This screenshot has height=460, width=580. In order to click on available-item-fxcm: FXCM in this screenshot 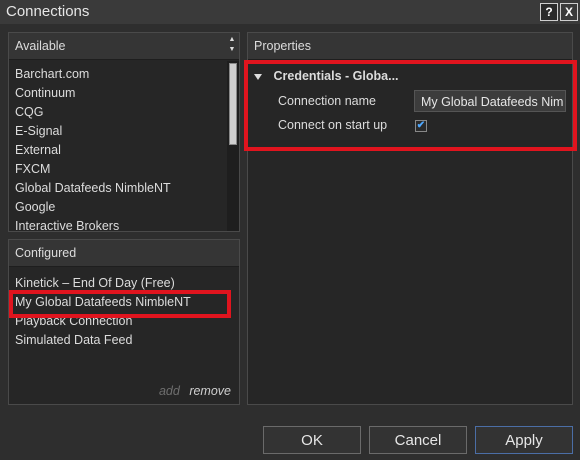, I will do `click(124, 169)`.